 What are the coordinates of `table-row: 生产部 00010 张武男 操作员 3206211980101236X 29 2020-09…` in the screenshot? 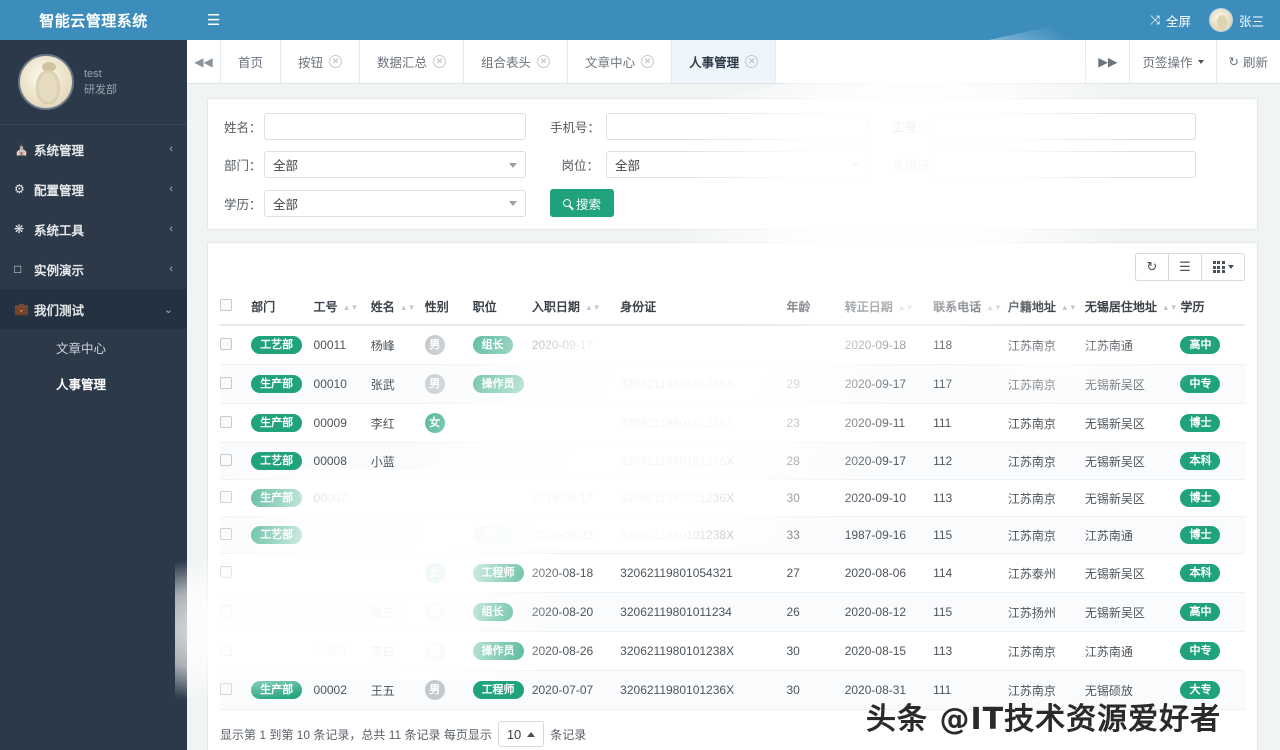 It's located at (732, 384).